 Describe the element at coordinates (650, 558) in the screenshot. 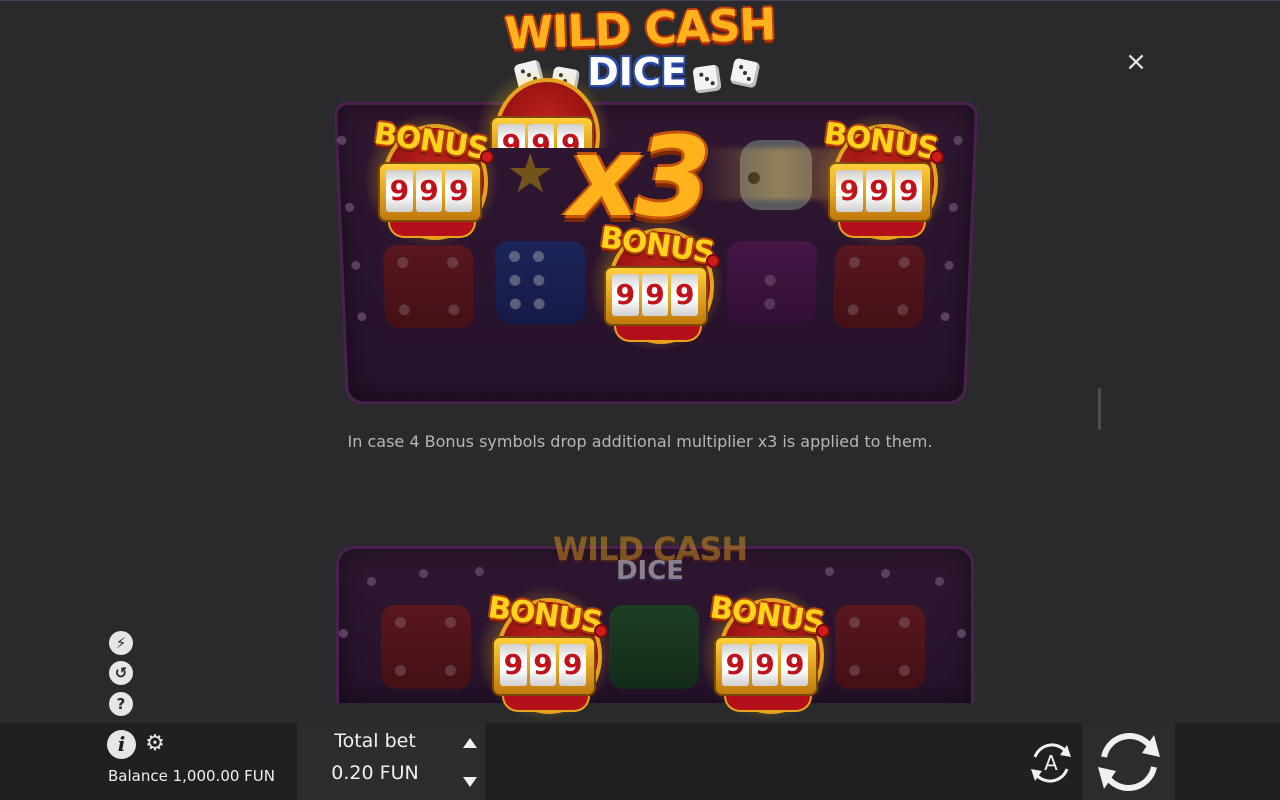

I see `illustration-logo: WILD CASH DICE` at that location.